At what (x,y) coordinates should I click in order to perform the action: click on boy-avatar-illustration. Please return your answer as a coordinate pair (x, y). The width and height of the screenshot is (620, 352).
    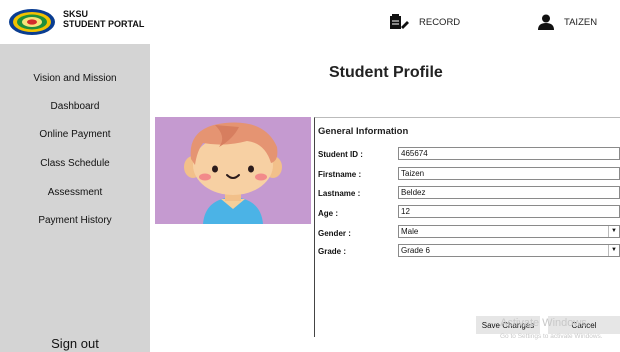
    Looking at the image, I should click on (233, 173).